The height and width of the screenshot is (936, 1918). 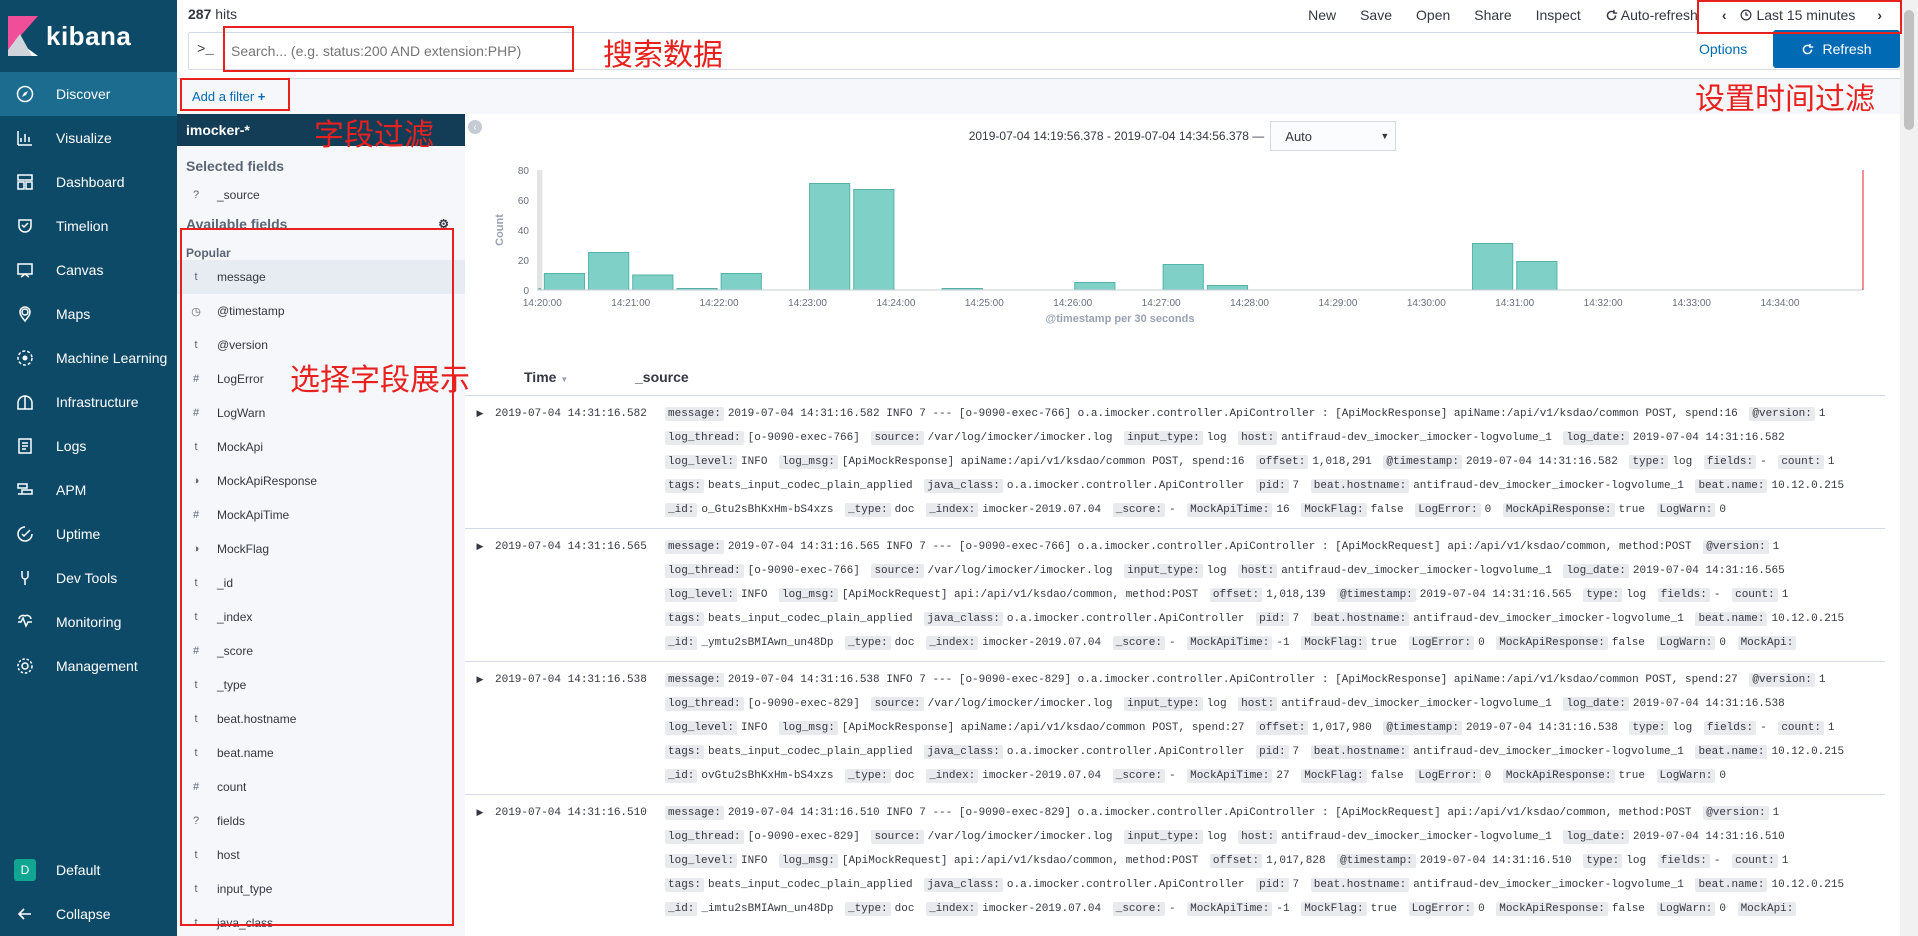 I want to click on source-field-value: imocker-2019.07.04, so click(x=1042, y=909).